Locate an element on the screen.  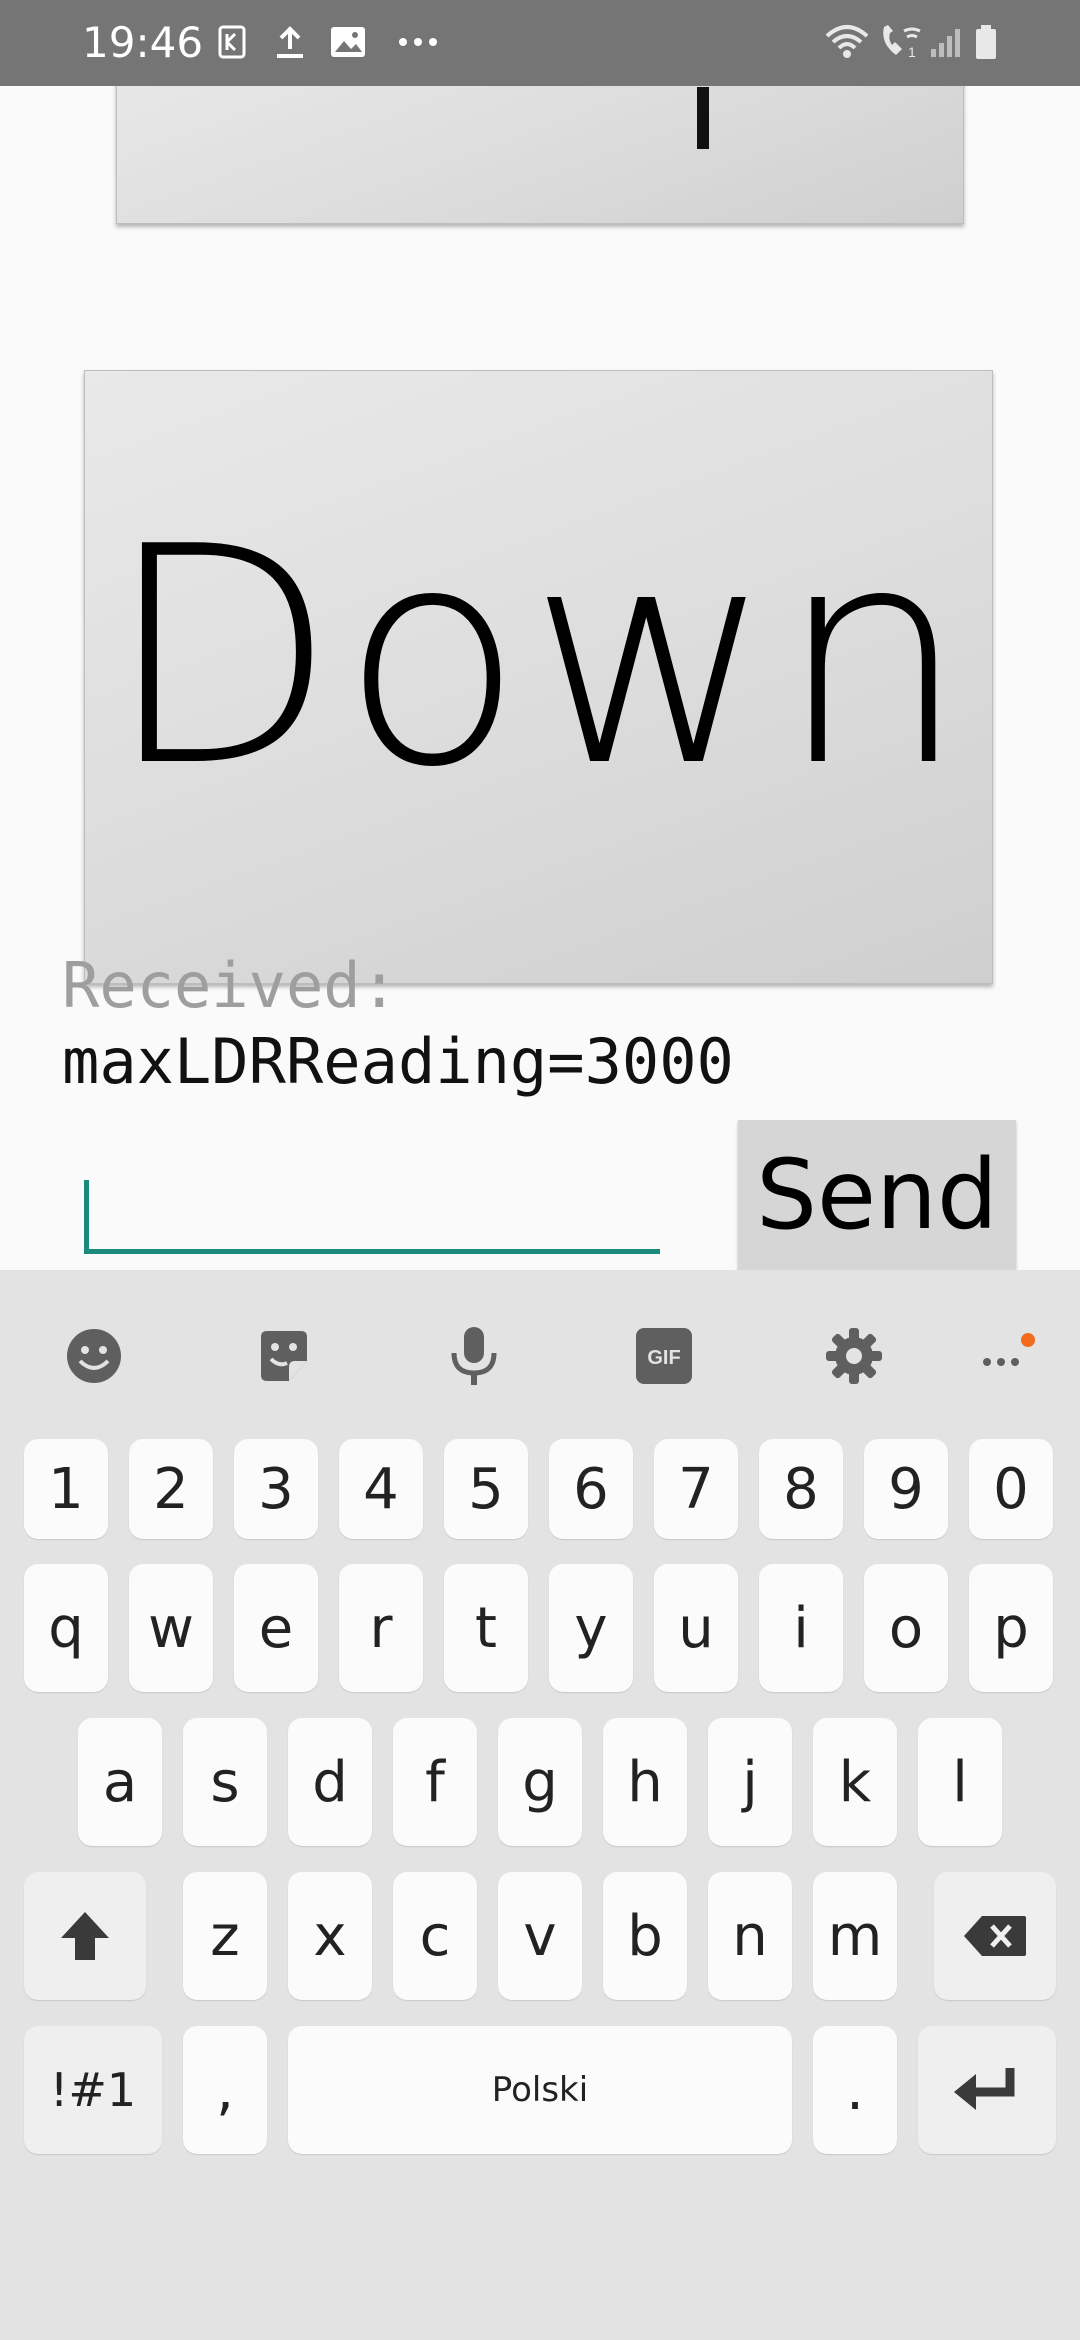
message-input is located at coordinates (372, 1206).